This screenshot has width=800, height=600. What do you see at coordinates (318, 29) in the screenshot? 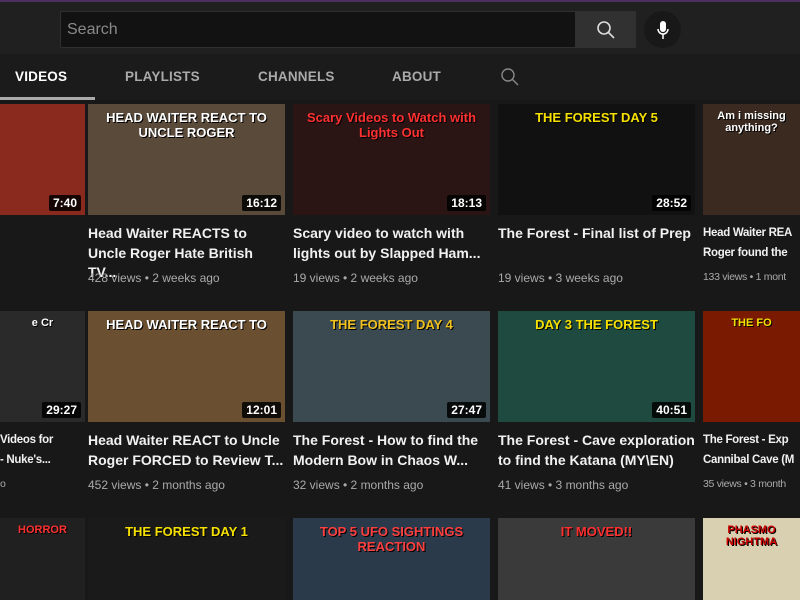
I see `search-input` at bounding box center [318, 29].